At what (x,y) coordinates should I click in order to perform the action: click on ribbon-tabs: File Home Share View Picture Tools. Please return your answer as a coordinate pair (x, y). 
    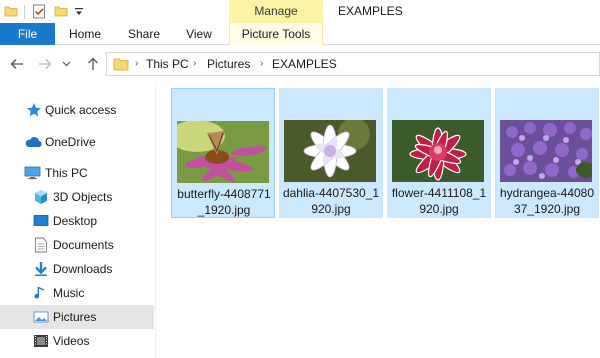
    Looking at the image, I should click on (300, 34).